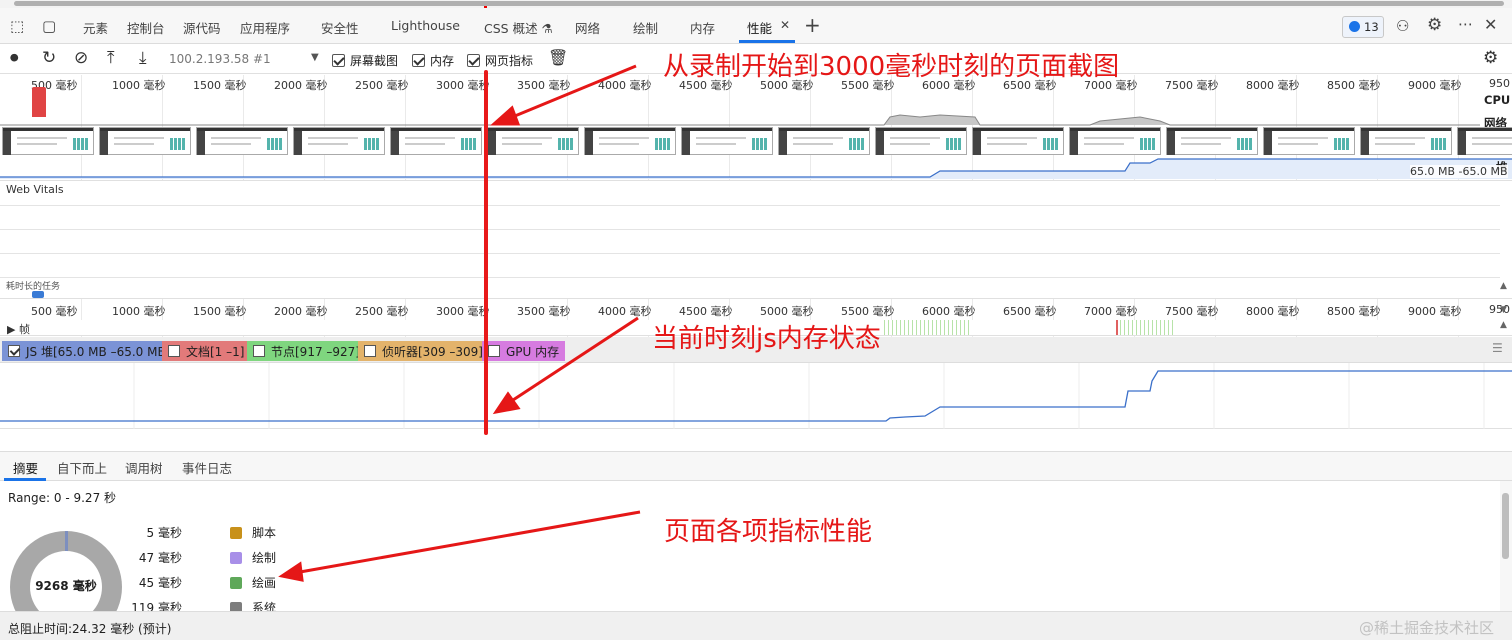 The height and width of the screenshot is (640, 1512). Describe the element at coordinates (524, 351) in the screenshot. I see `legend-gpu-memory: GPU 内存` at that location.